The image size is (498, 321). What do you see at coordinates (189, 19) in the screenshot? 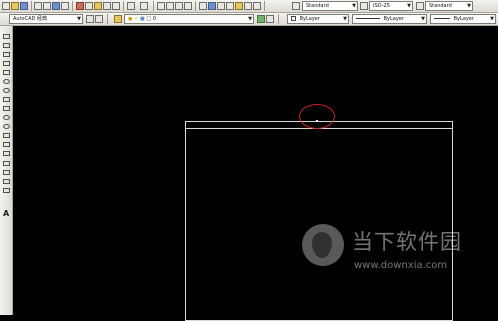
I see `layer-select: ● ☼ ■ □ 0 ▼` at bounding box center [189, 19].